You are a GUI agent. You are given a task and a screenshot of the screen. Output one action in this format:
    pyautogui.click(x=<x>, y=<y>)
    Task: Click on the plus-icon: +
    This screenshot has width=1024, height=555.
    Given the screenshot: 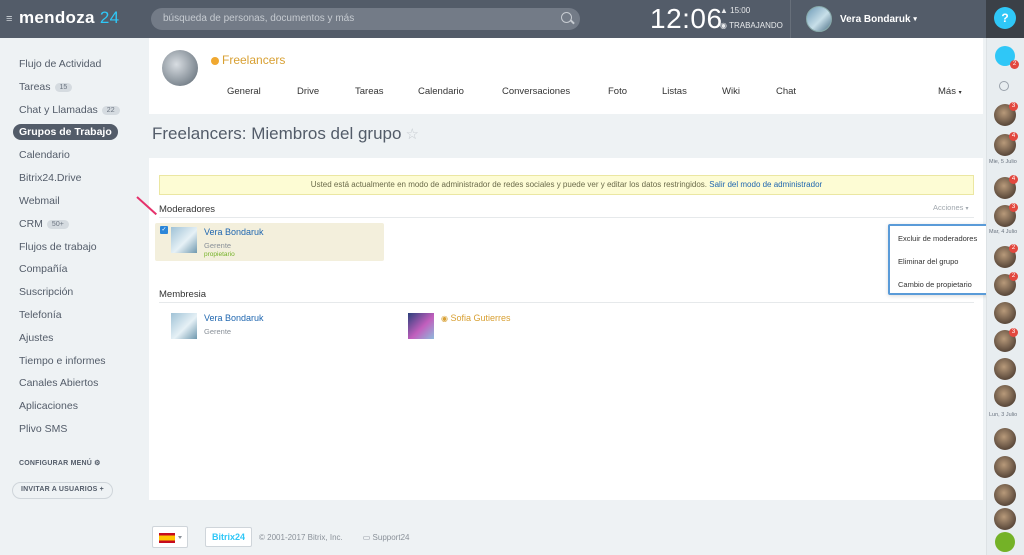 What is the action you would take?
    pyautogui.click(x=101, y=489)
    